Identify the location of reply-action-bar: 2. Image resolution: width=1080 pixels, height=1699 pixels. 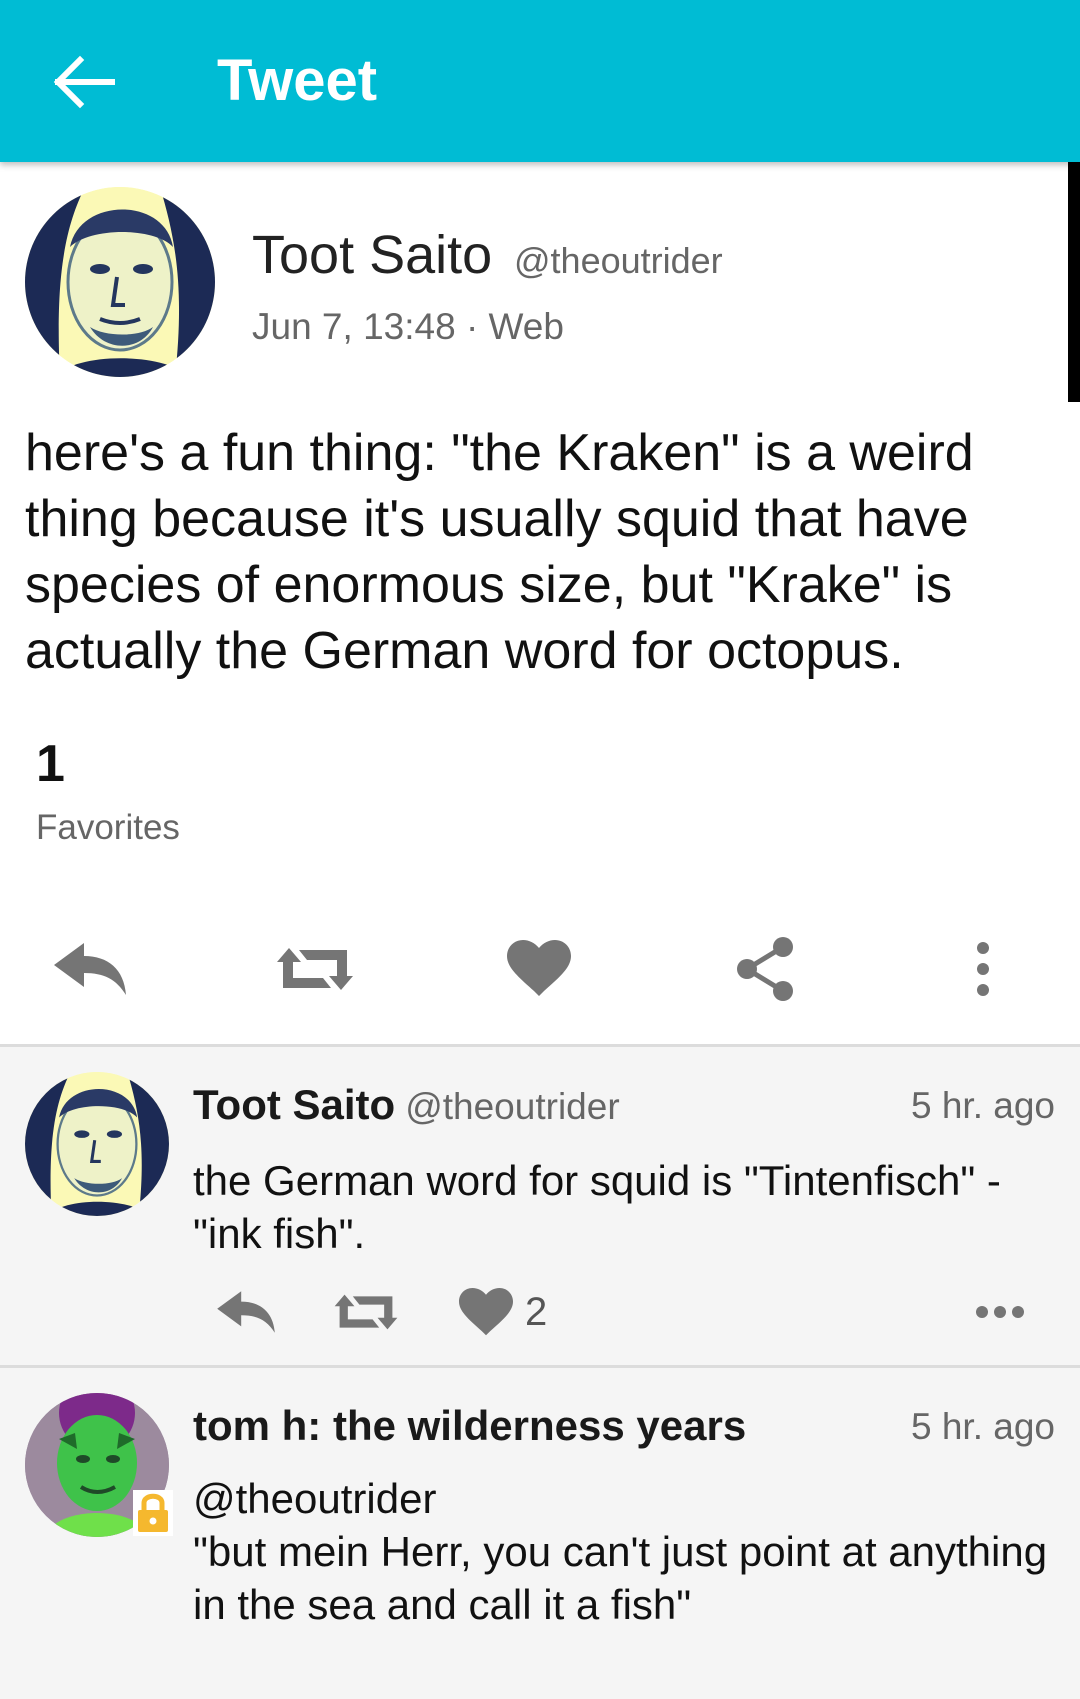
(623, 1312).